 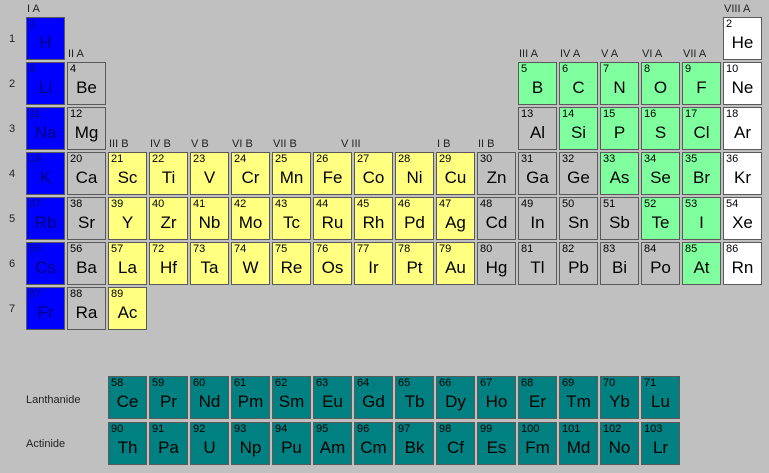 What do you see at coordinates (250, 263) in the screenshot?
I see `element-cell-w: 74 W` at bounding box center [250, 263].